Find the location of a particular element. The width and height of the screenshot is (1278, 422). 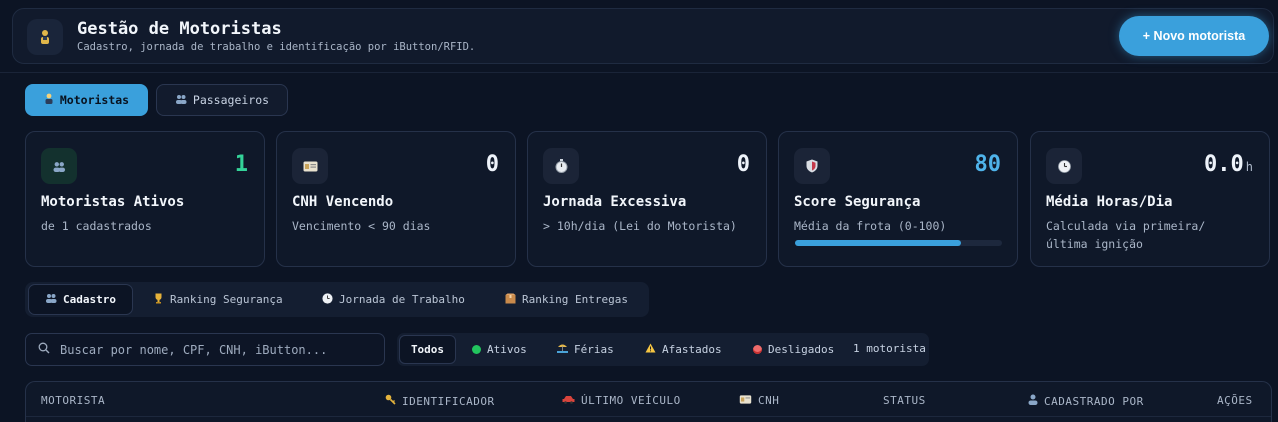

red-dot-icon is located at coordinates (757, 349).